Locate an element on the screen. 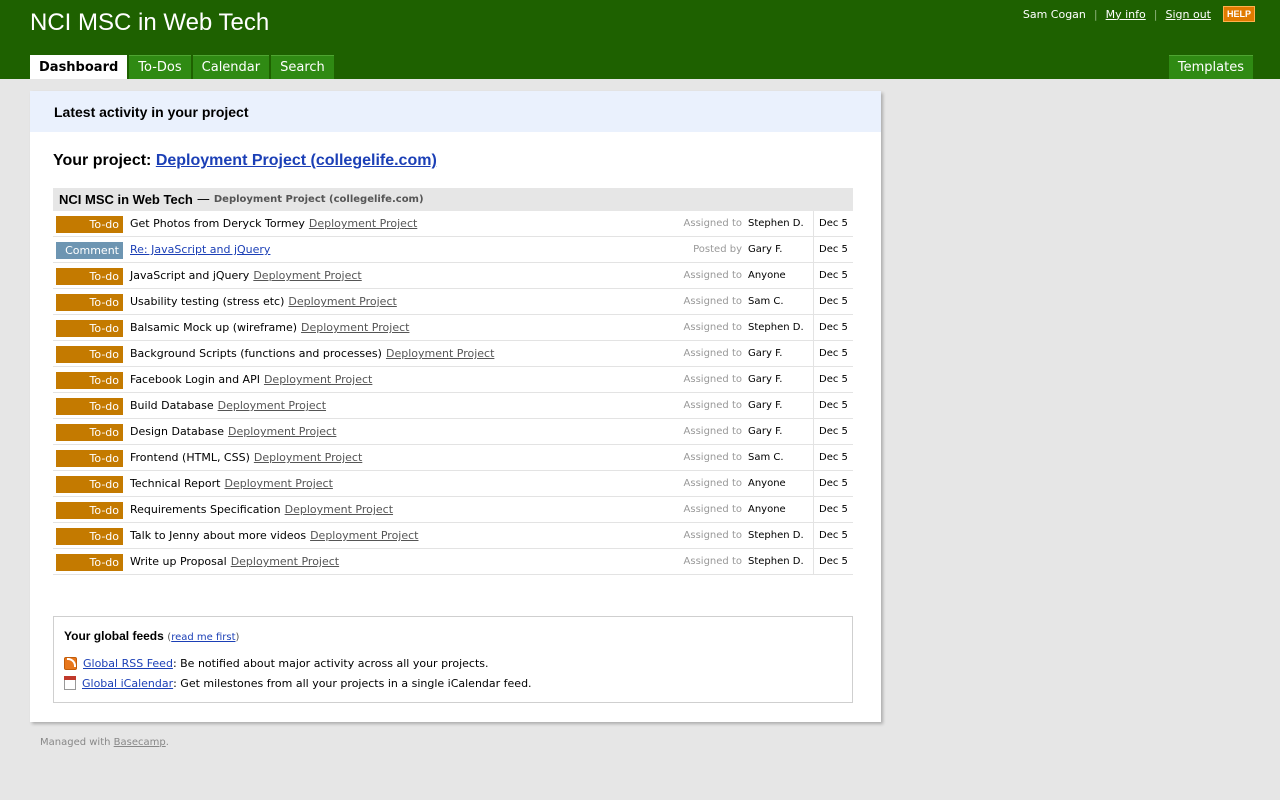 This screenshot has width=1280, height=800. tab-todos: To-Dos is located at coordinates (160, 67).